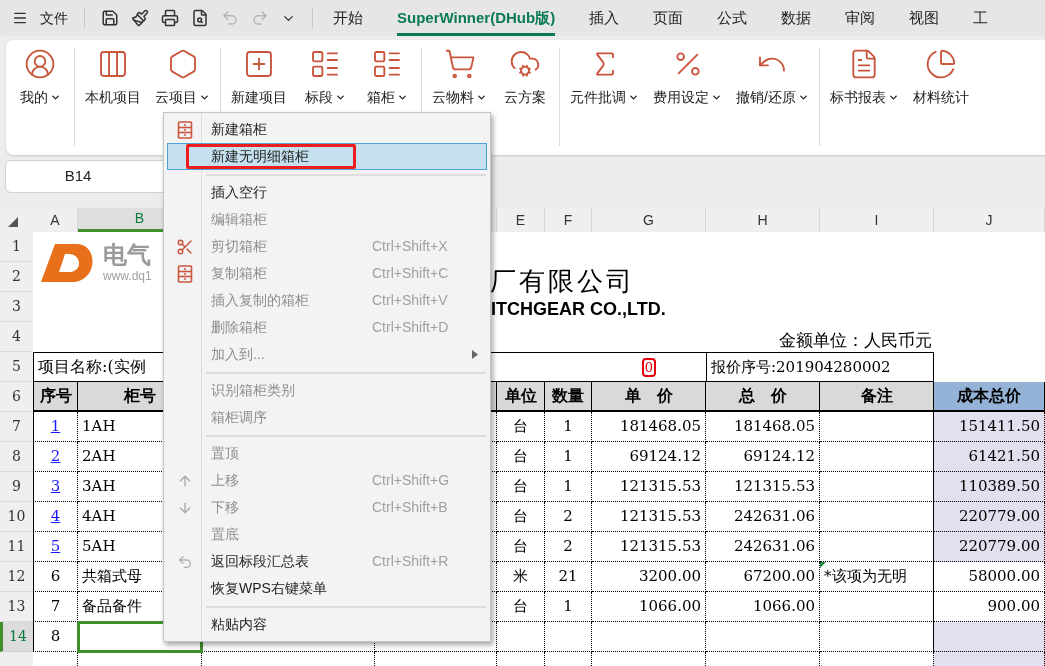  Describe the element at coordinates (940, 97) in the screenshot. I see `ribbon-button: 材料统计` at that location.